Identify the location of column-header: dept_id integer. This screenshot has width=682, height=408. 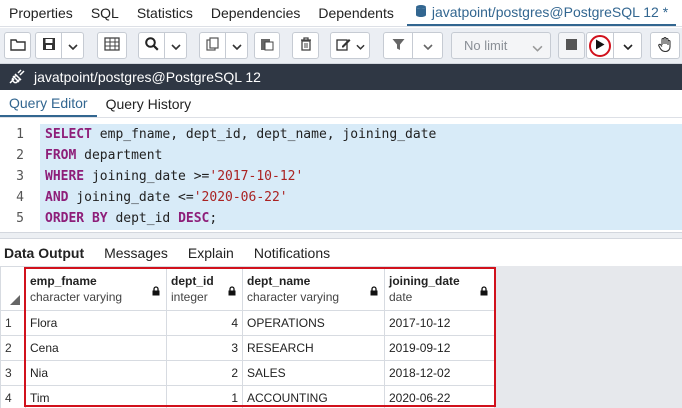
(204, 288).